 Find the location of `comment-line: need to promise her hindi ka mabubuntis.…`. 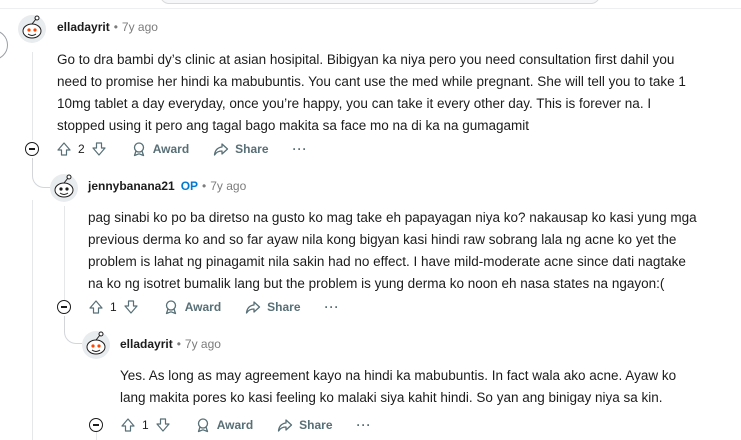

comment-line: need to promise her hindi ka mabubuntis.… is located at coordinates (371, 81).